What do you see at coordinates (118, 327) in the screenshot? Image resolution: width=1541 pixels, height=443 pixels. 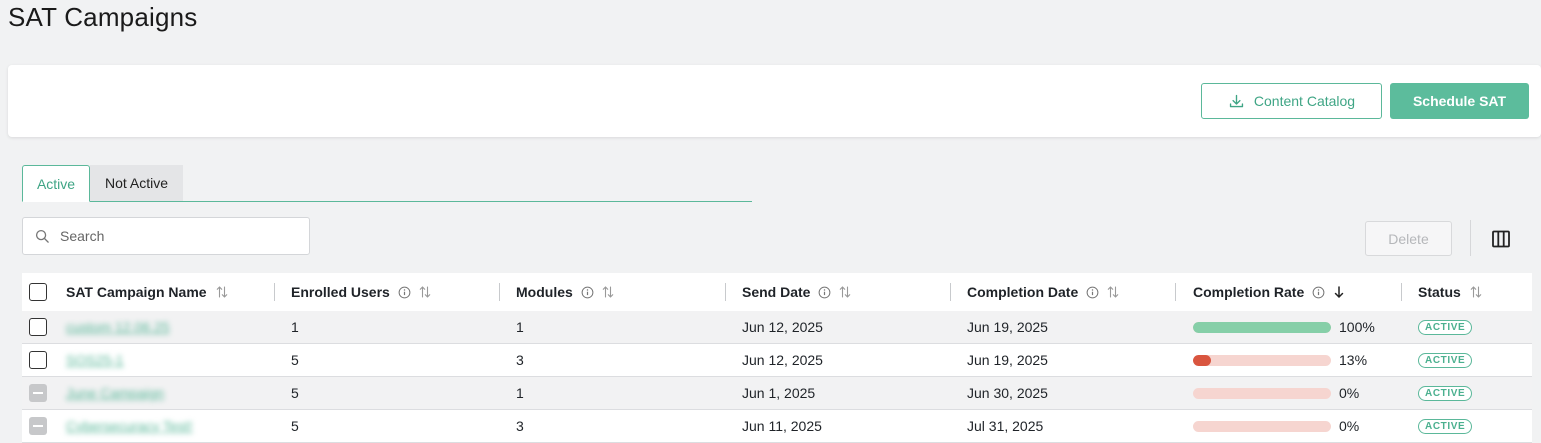 I see `campaign-name-link: custom 12.06.25` at bounding box center [118, 327].